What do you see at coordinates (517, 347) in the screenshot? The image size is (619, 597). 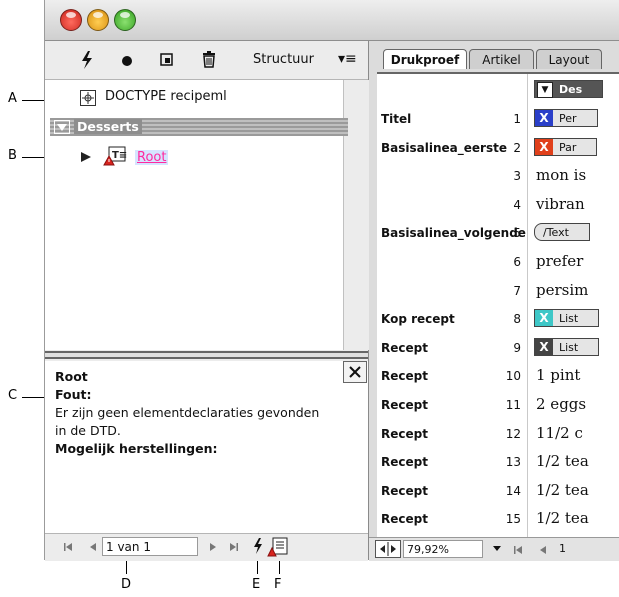 I see `row-line-number: 9` at bounding box center [517, 347].